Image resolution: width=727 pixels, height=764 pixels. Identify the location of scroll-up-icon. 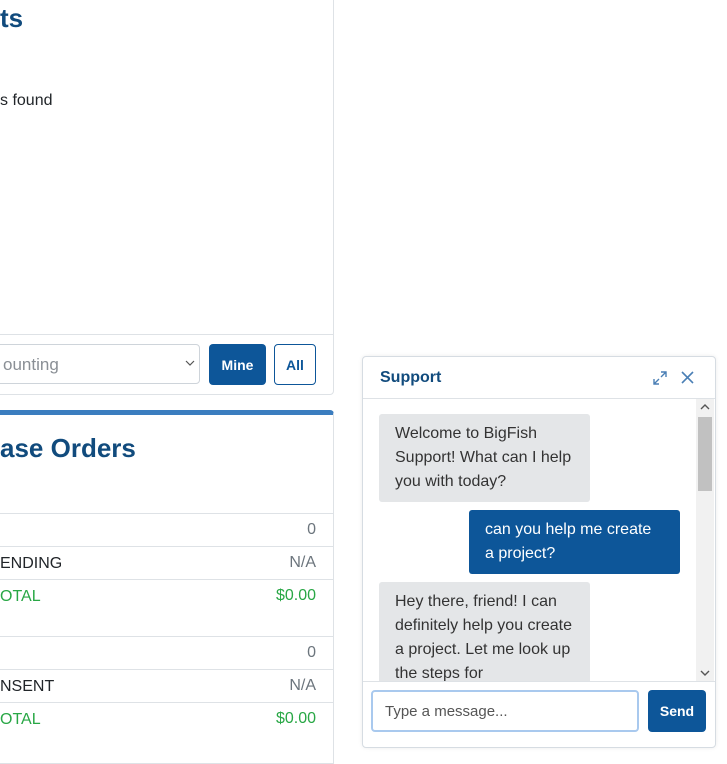
(705, 407).